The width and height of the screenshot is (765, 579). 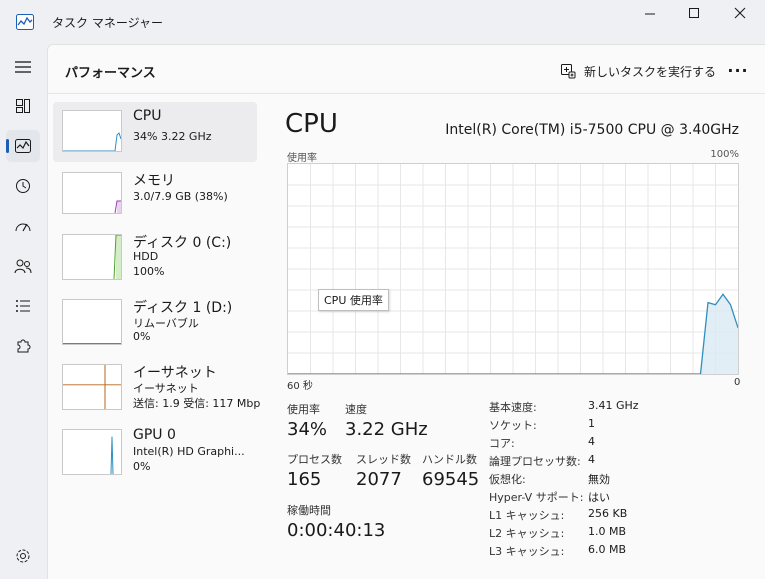 I want to click on nav-startup-button, so click(x=23, y=226).